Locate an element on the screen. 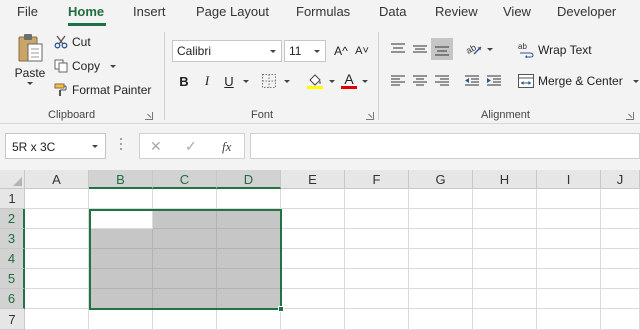 Image resolution: width=640 pixels, height=330 pixels. row-header-4: 4 is located at coordinates (12, 259).